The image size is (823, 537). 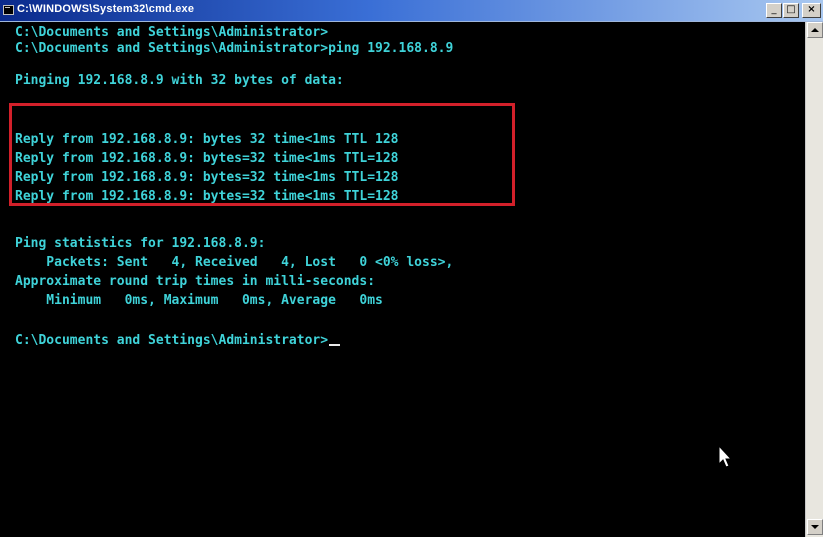 What do you see at coordinates (8, 10) in the screenshot?
I see `cmd-icon` at bounding box center [8, 10].